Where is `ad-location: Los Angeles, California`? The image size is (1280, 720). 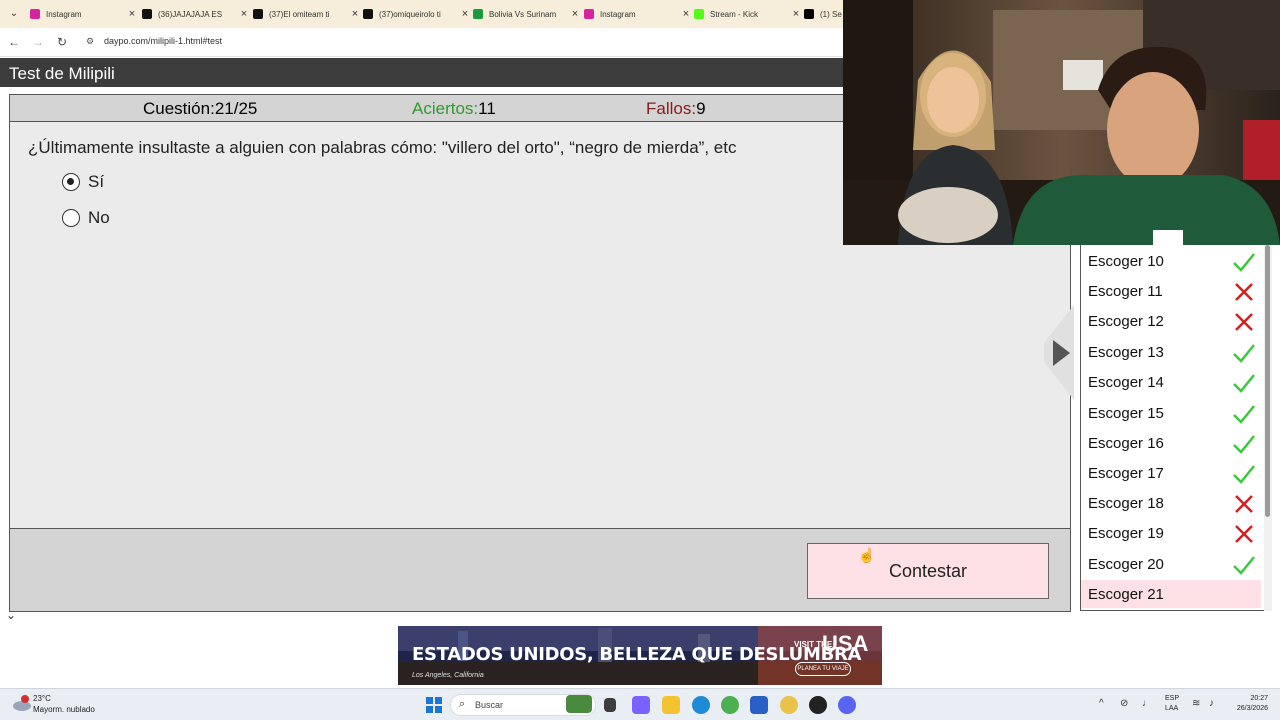
ad-location: Los Angeles, California is located at coordinates (448, 675).